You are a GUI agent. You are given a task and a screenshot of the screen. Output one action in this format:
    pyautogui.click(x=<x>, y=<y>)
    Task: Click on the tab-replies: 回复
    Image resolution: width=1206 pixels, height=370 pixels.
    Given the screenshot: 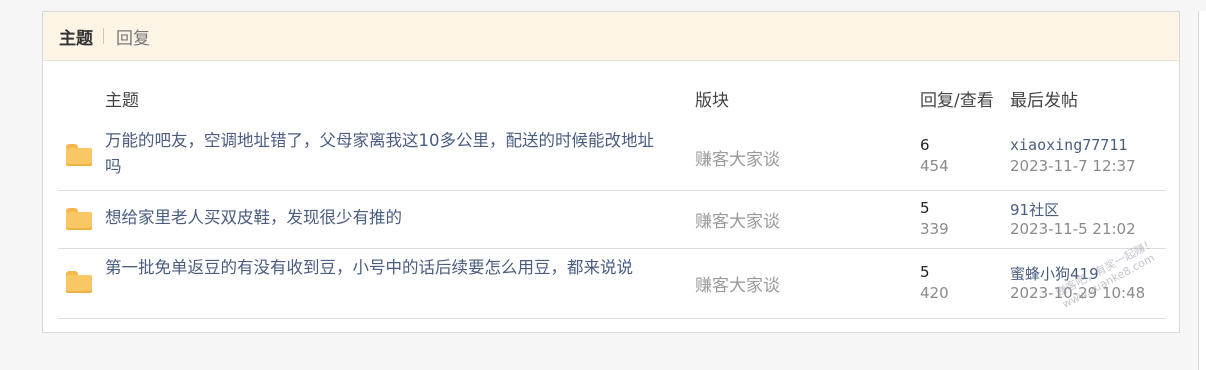 What is the action you would take?
    pyautogui.click(x=133, y=36)
    